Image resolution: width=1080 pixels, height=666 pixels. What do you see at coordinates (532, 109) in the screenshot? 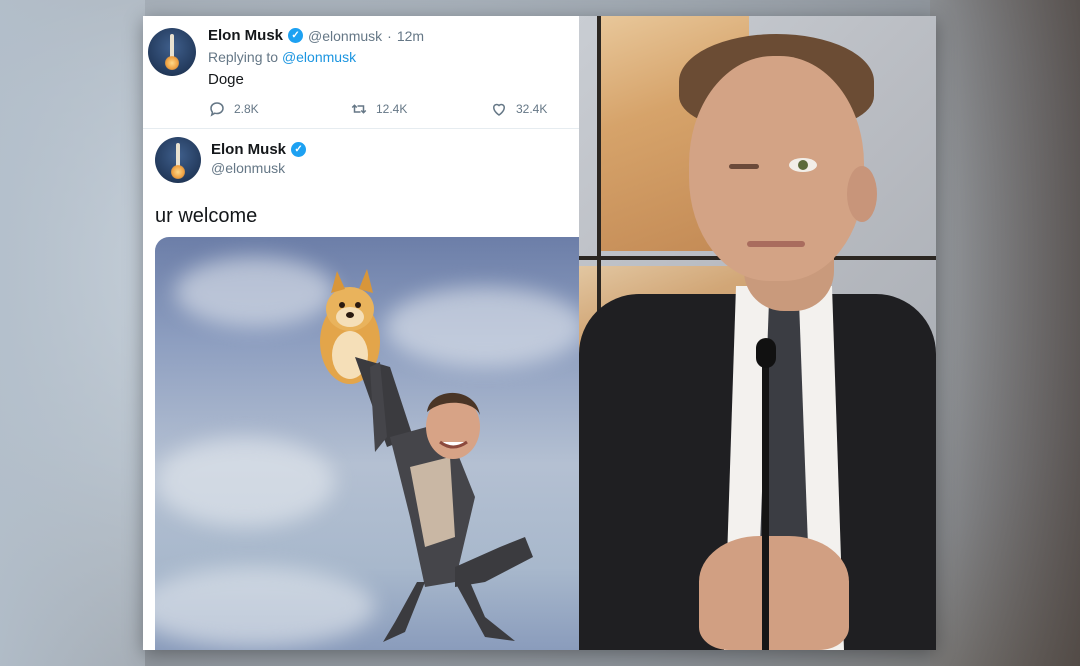
I see `like-count: 32.4K` at bounding box center [532, 109].